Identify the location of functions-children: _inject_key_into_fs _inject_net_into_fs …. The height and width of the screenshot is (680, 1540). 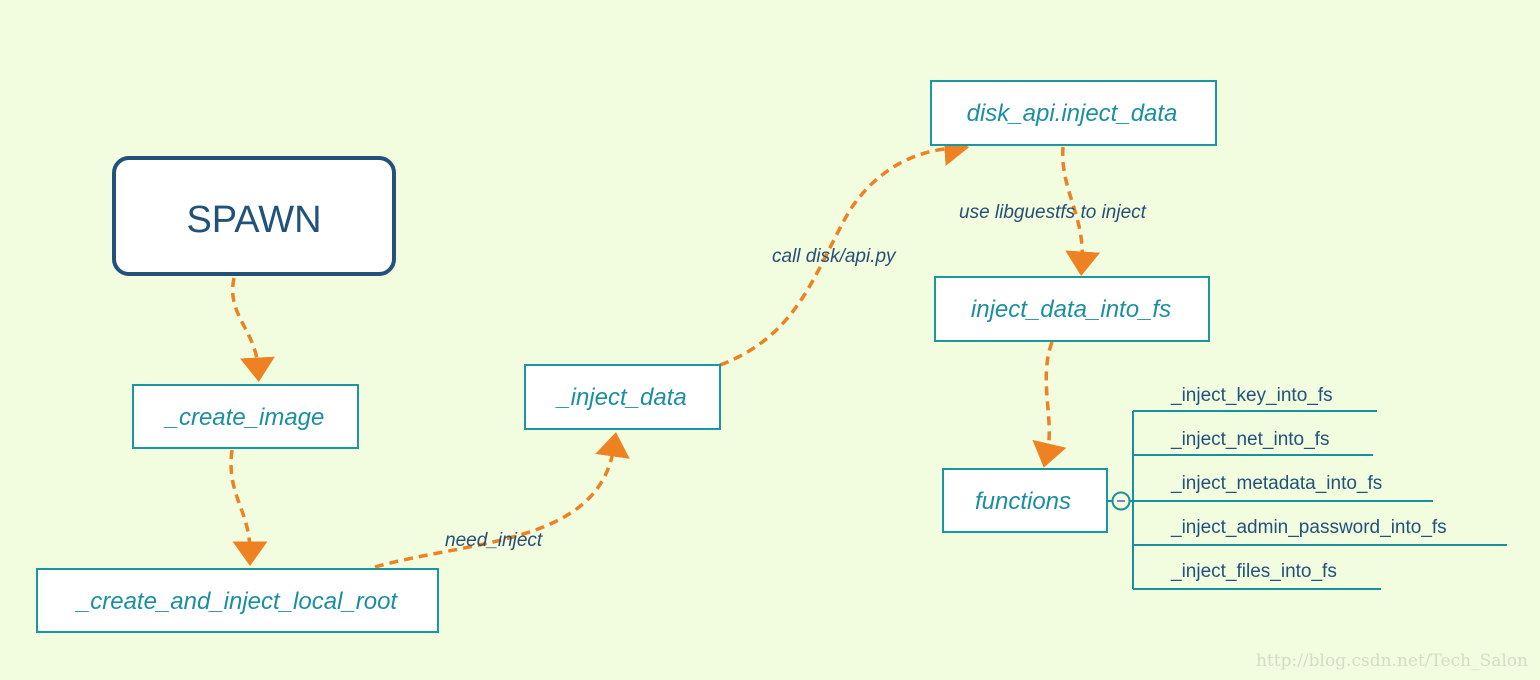
(1318, 487).